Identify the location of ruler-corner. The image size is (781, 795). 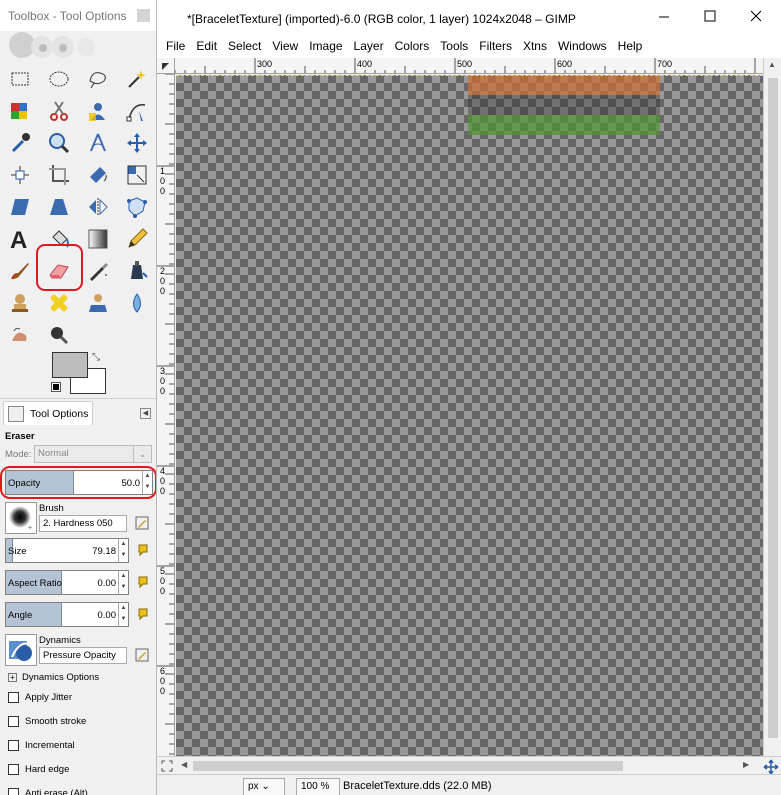
(166, 66).